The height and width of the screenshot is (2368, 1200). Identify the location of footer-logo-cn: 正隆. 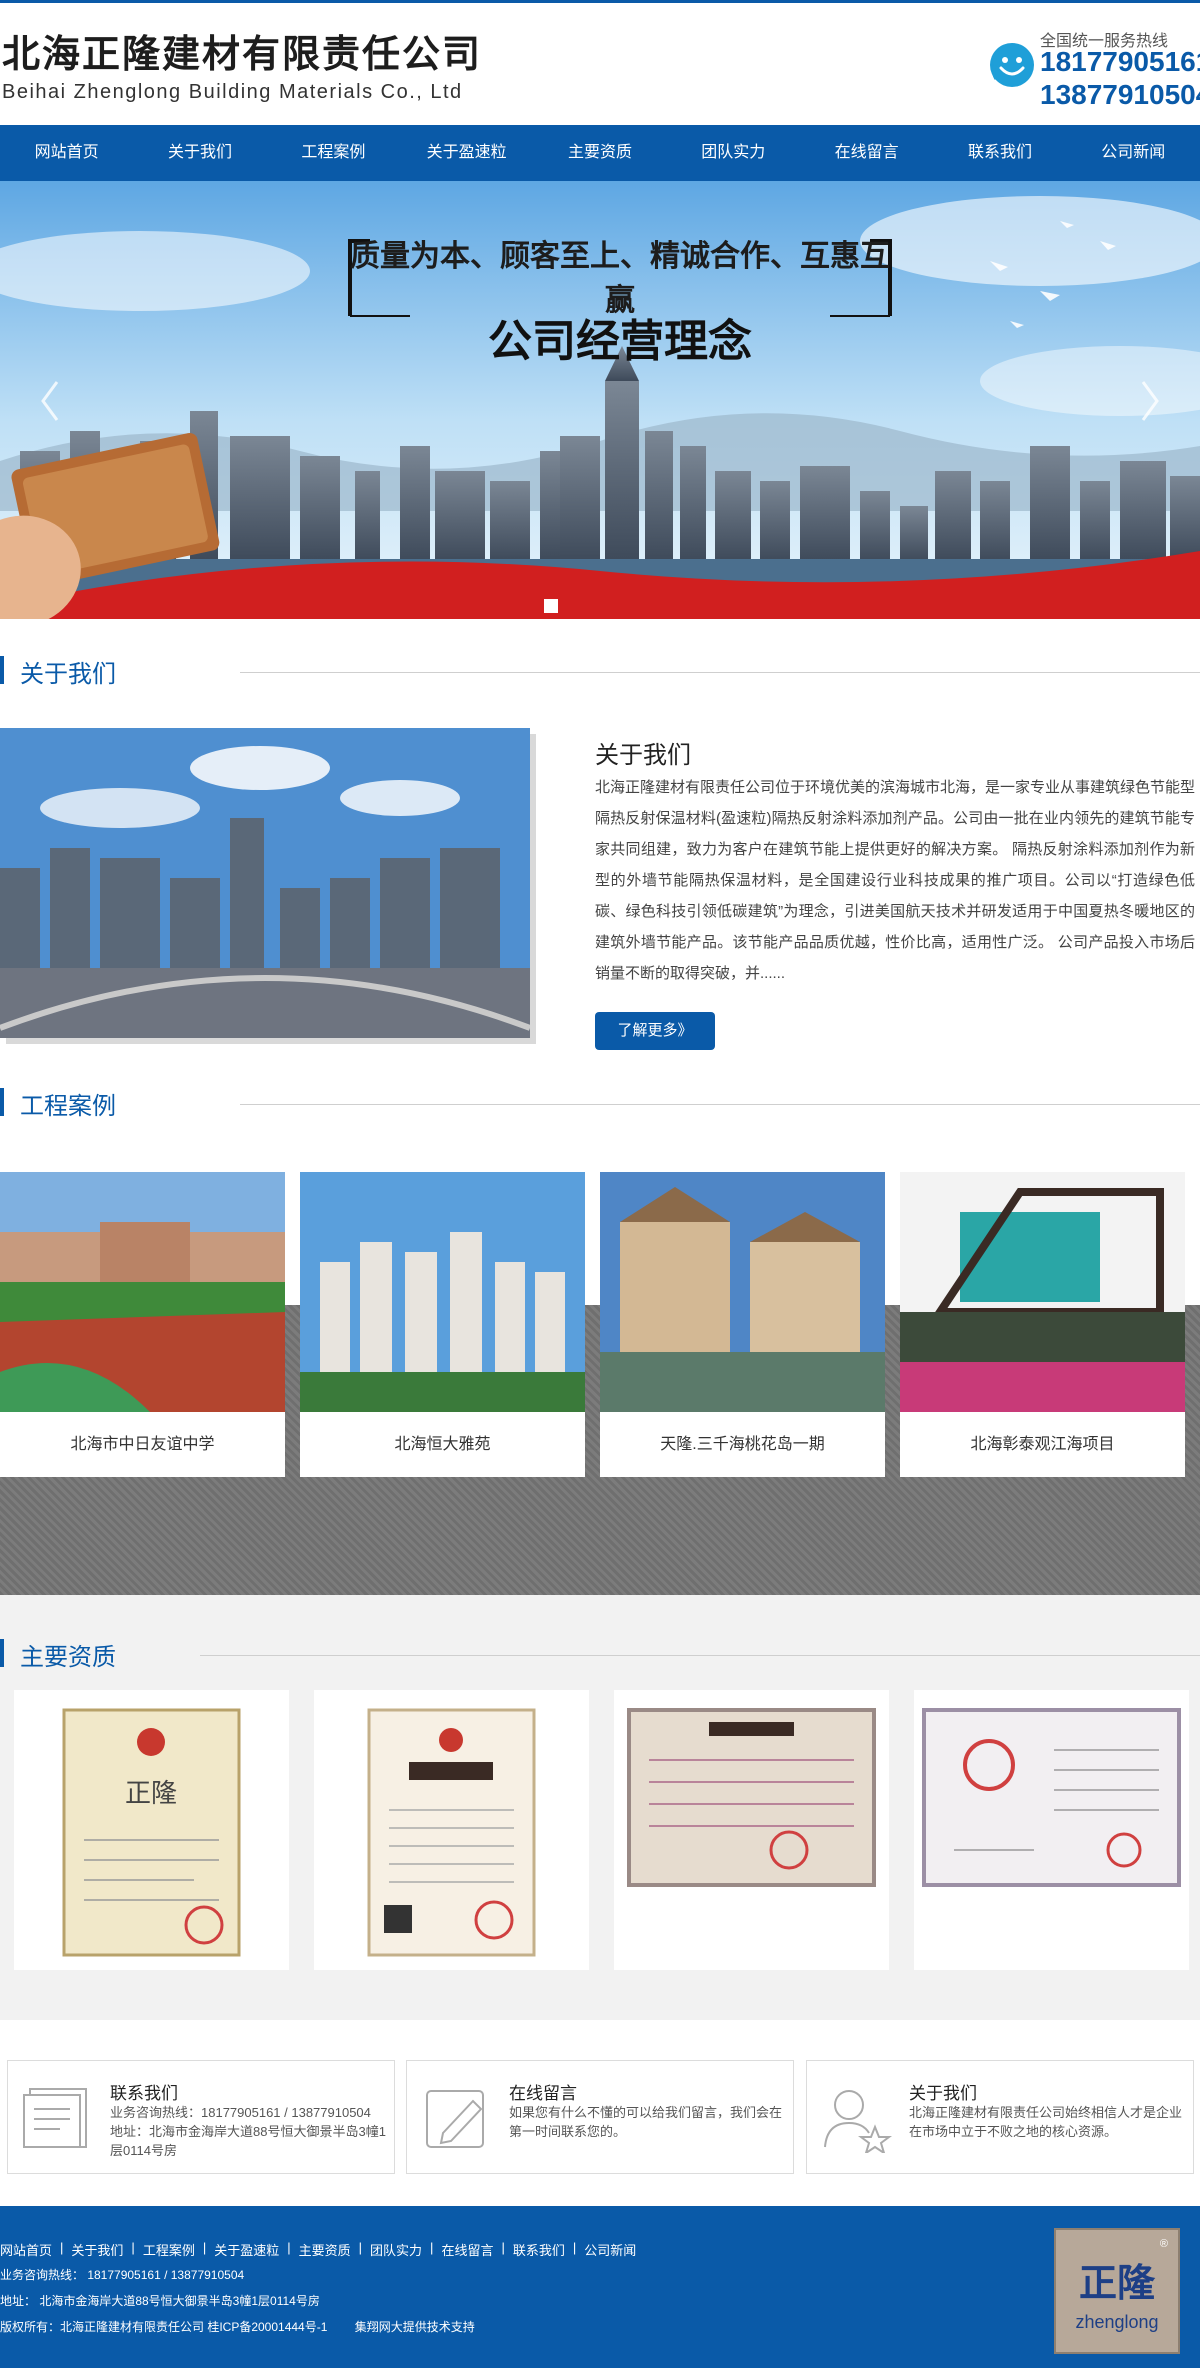
(1116, 2282).